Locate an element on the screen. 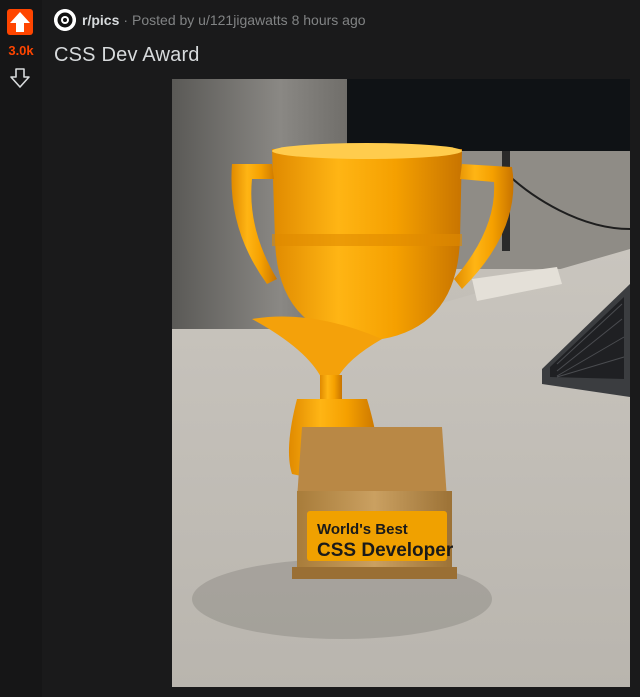 The width and height of the screenshot is (640, 697). upvote-button is located at coordinates (20, 22).